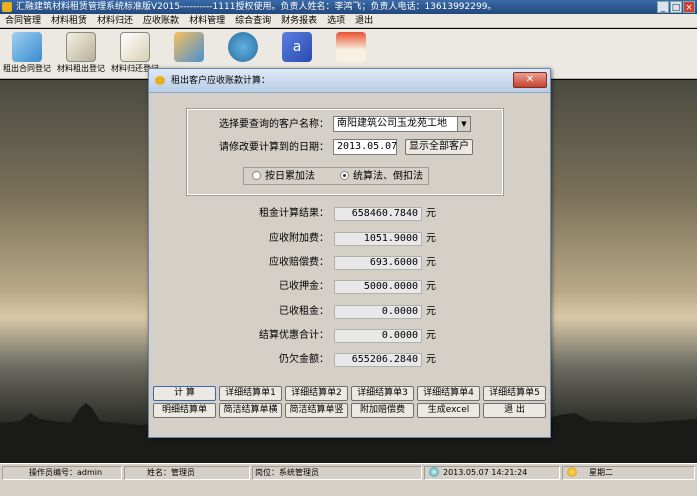 This screenshot has width=697, height=496. I want to click on material-return-icon, so click(135, 47).